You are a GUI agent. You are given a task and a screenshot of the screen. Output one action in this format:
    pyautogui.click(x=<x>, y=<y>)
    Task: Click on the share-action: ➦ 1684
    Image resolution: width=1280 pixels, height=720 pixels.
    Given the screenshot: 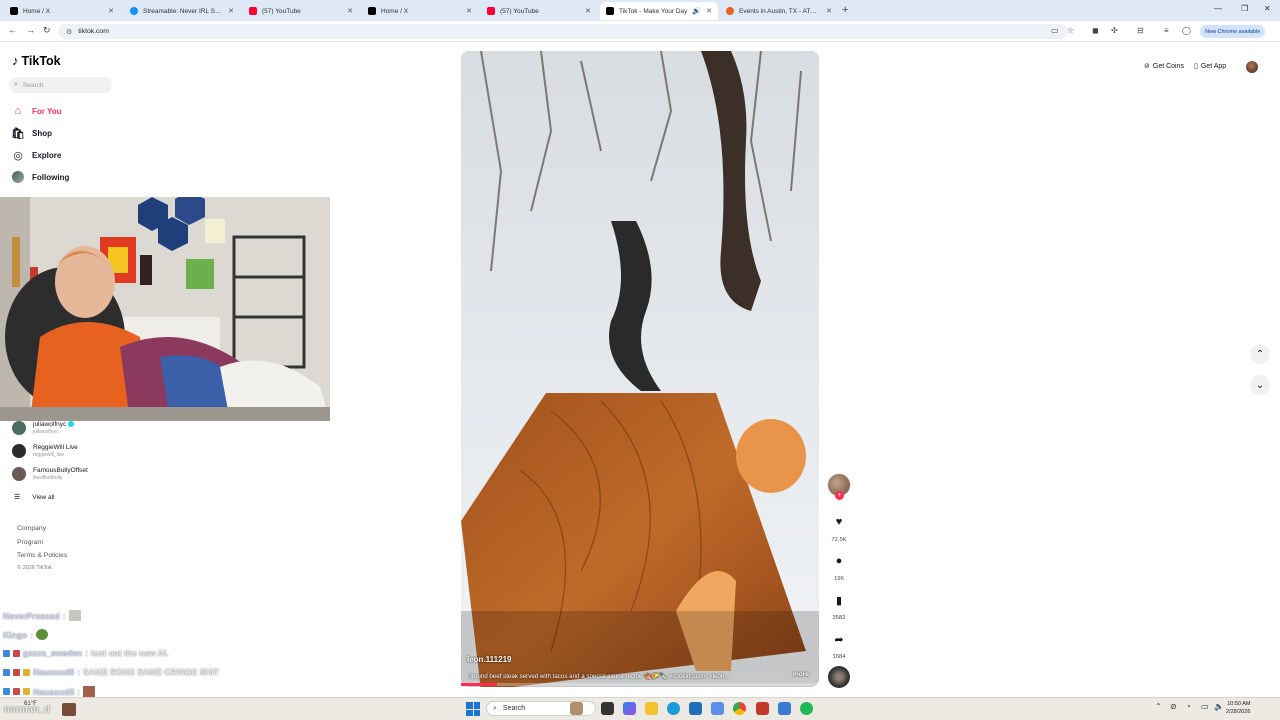 What is the action you would take?
    pyautogui.click(x=839, y=645)
    